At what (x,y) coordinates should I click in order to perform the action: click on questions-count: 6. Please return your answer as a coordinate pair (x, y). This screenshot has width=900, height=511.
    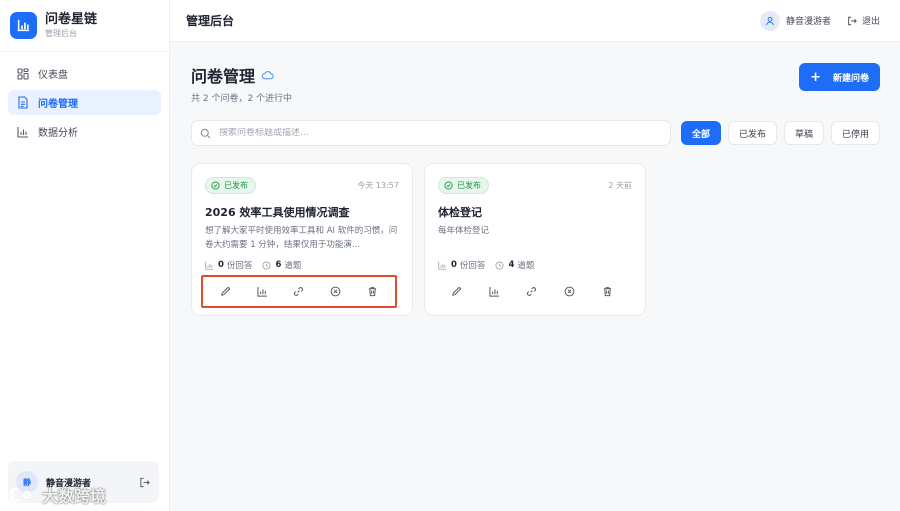
    Looking at the image, I should click on (278, 265).